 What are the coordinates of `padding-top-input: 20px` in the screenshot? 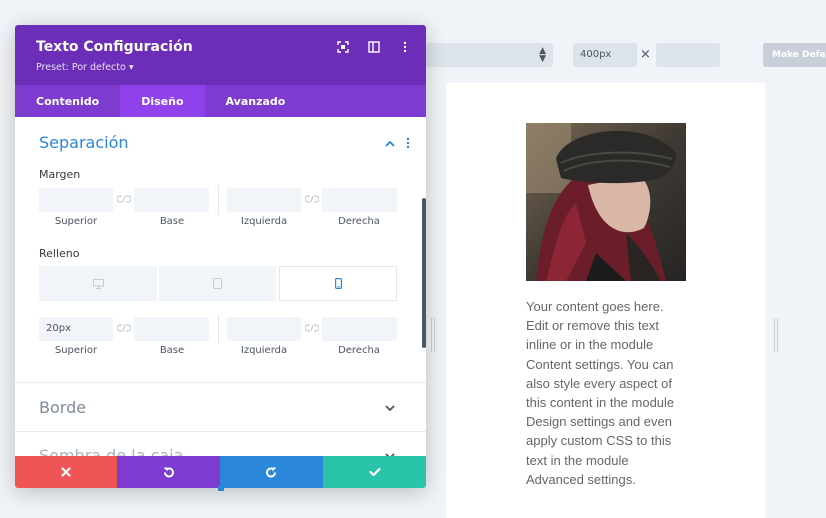 It's located at (76, 329).